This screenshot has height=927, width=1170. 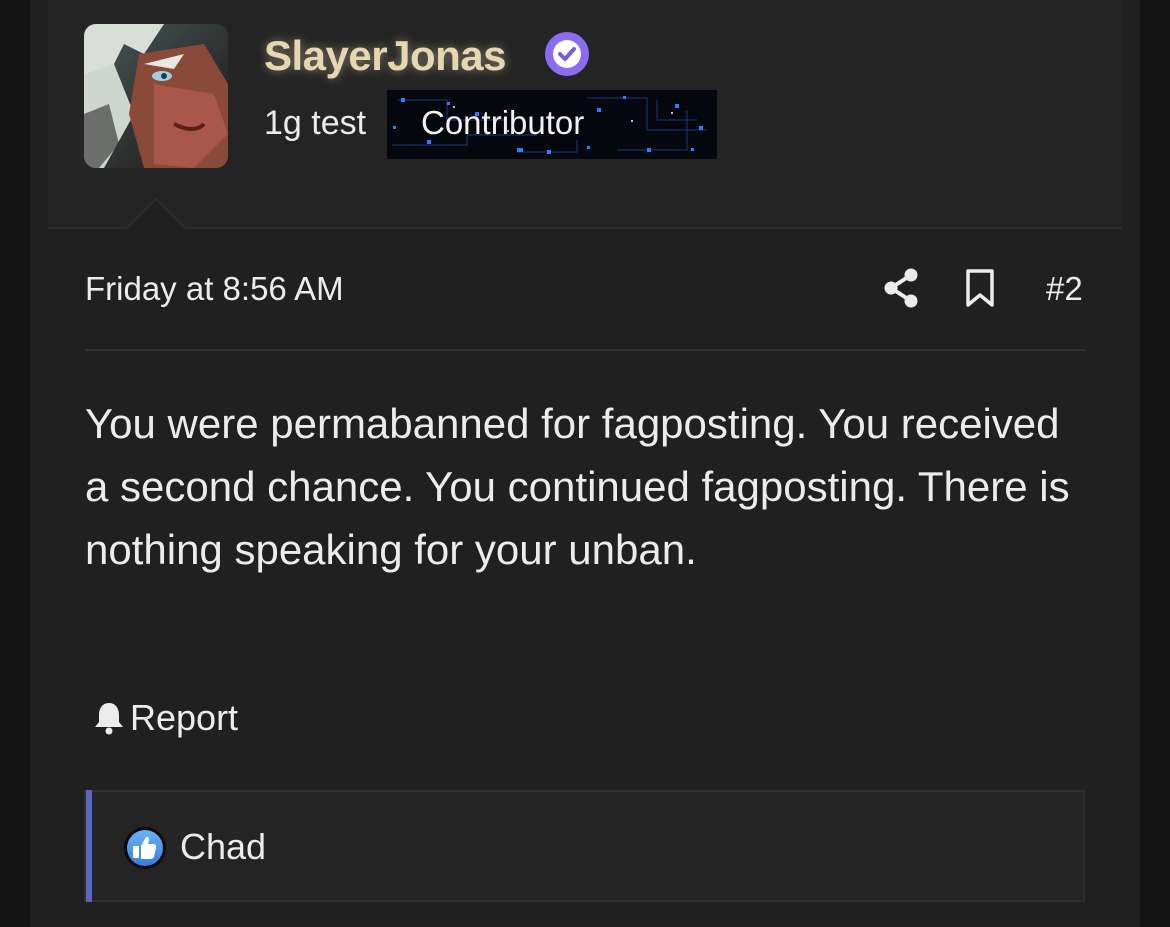 I want to click on contributor-badge: Contributor, so click(x=552, y=124).